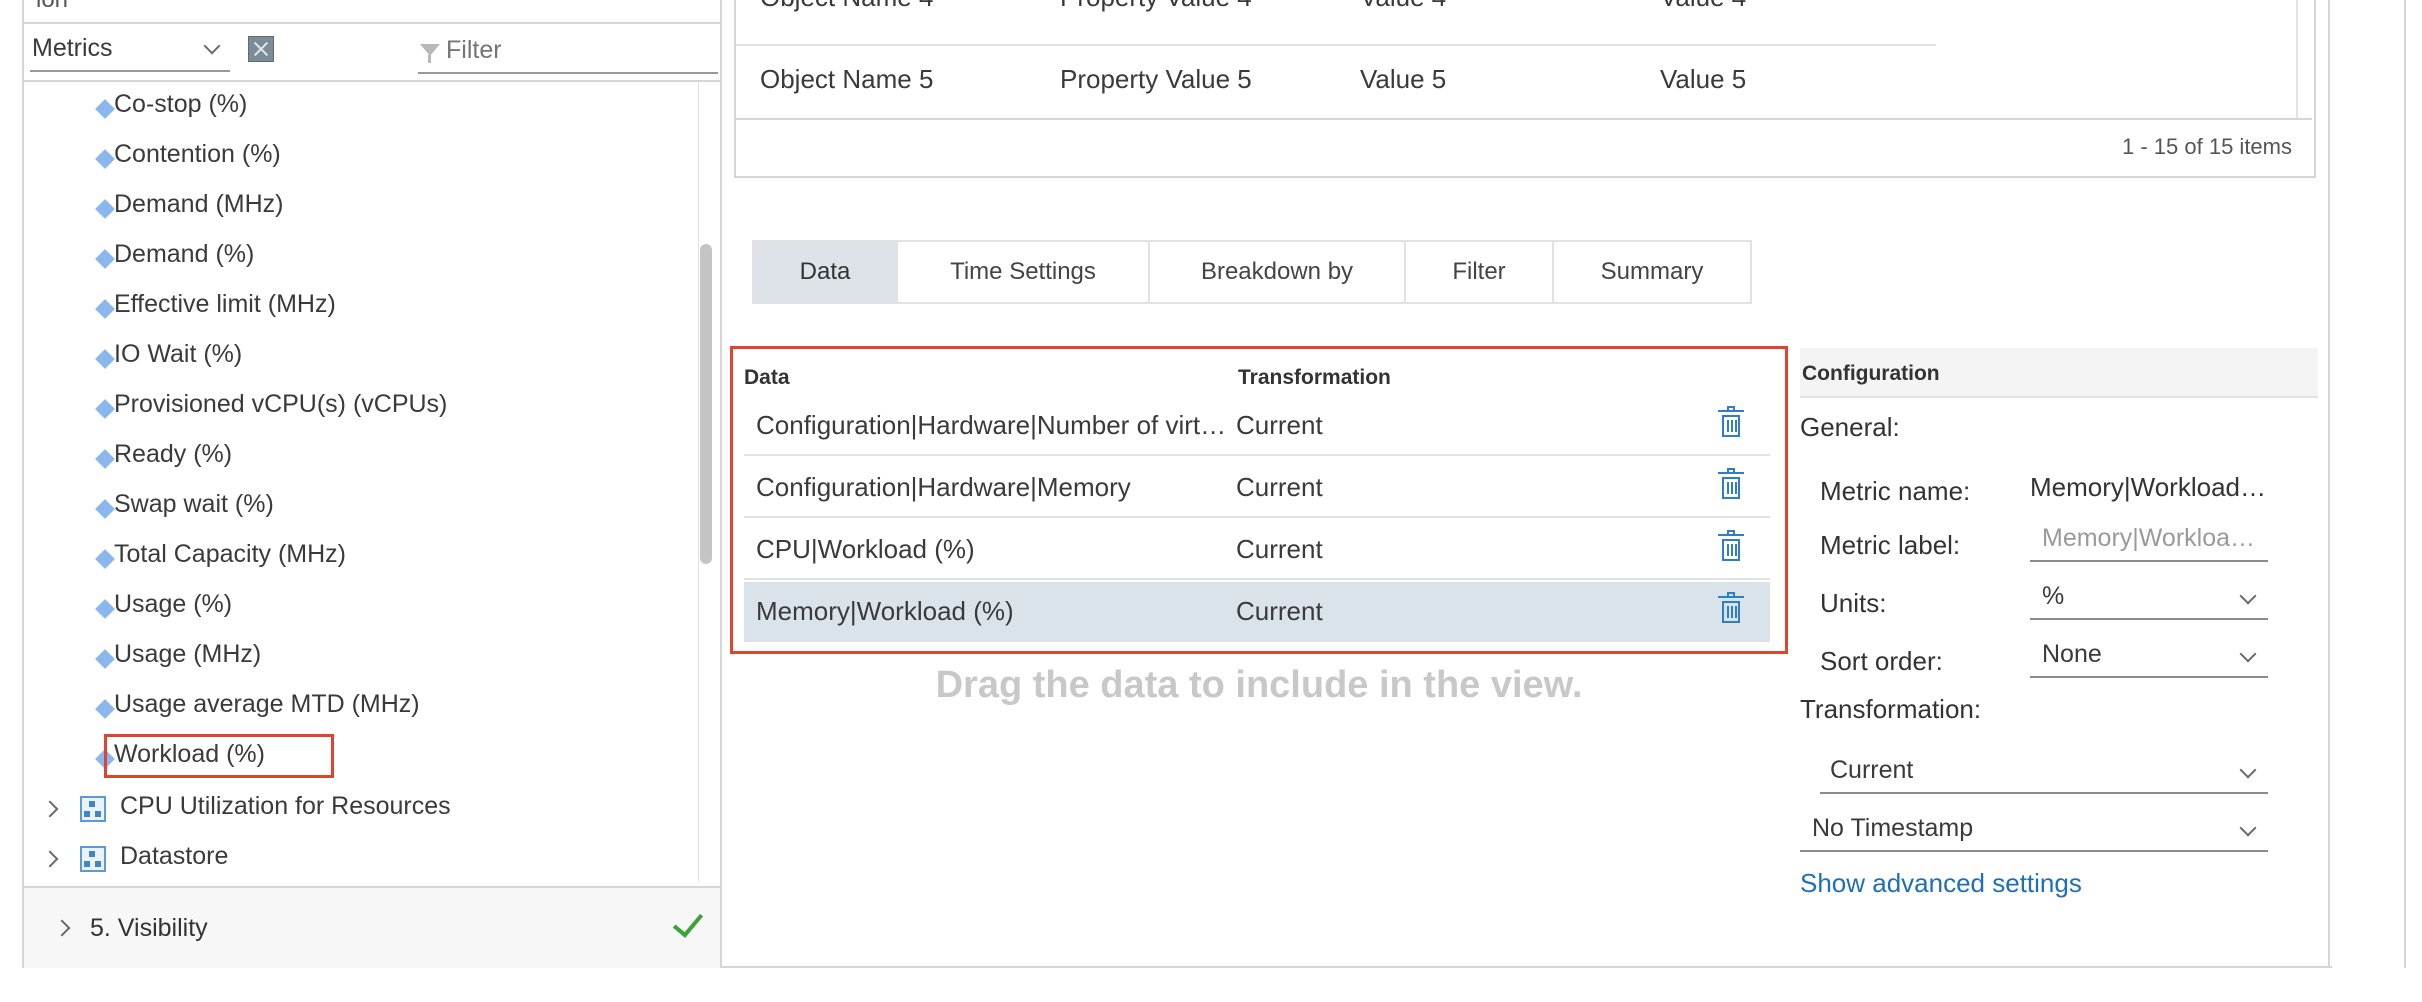 The width and height of the screenshot is (2422, 1002). What do you see at coordinates (52, 7) in the screenshot?
I see `panel-top-text: ion` at bounding box center [52, 7].